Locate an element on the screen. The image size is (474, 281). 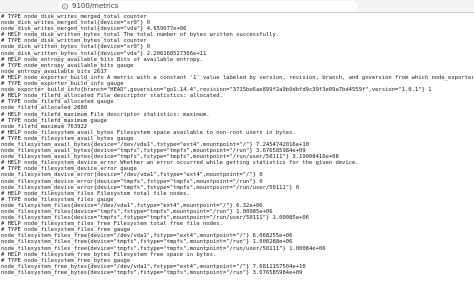
url-path: 9100/metrics is located at coordinates (95, 6).